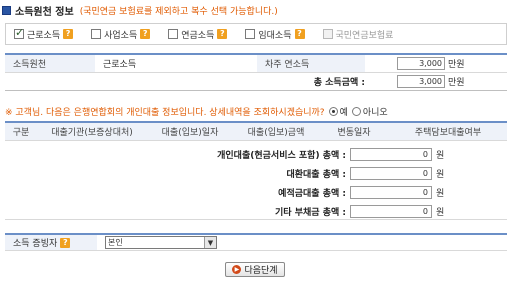 This screenshot has width=512, height=282. Describe the element at coordinates (364, 35) in the screenshot. I see `checkbox-national-pension-label: 국민연금보험료` at that location.